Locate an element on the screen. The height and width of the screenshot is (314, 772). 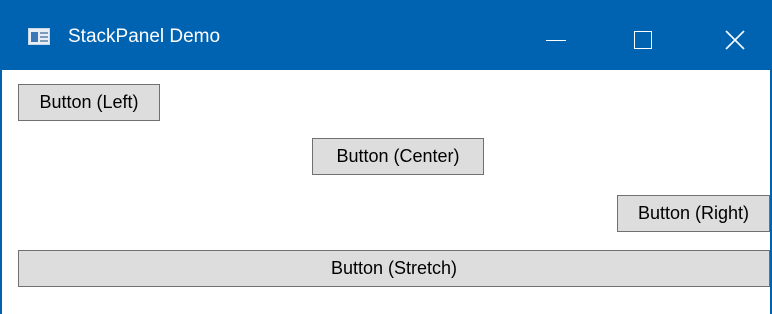
close-button is located at coordinates (731, 36).